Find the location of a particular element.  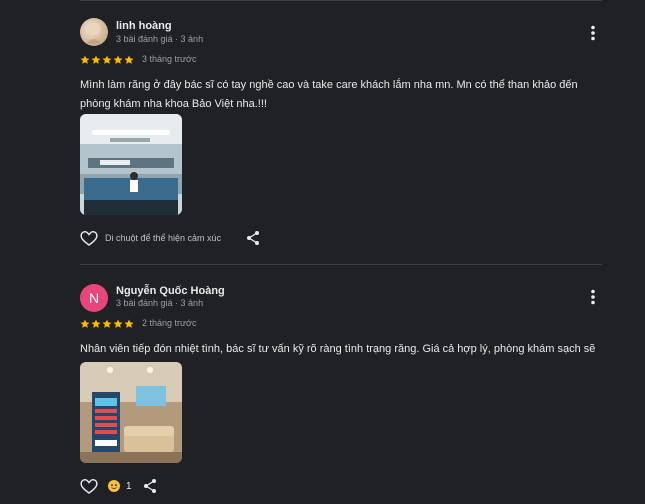

reviewer-avatar: N is located at coordinates (94, 298).